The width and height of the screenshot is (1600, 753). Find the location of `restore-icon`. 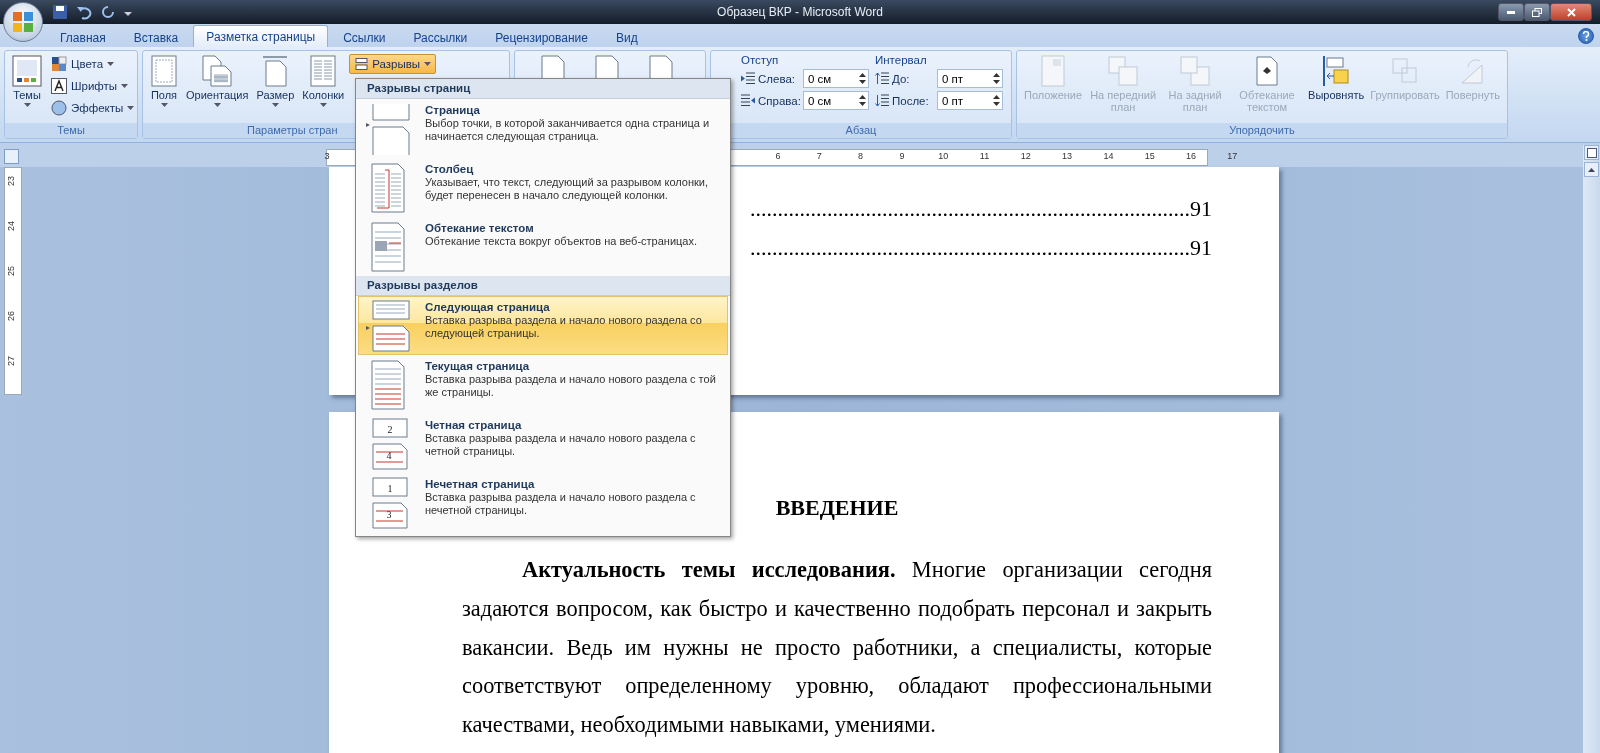

restore-icon is located at coordinates (1537, 12).